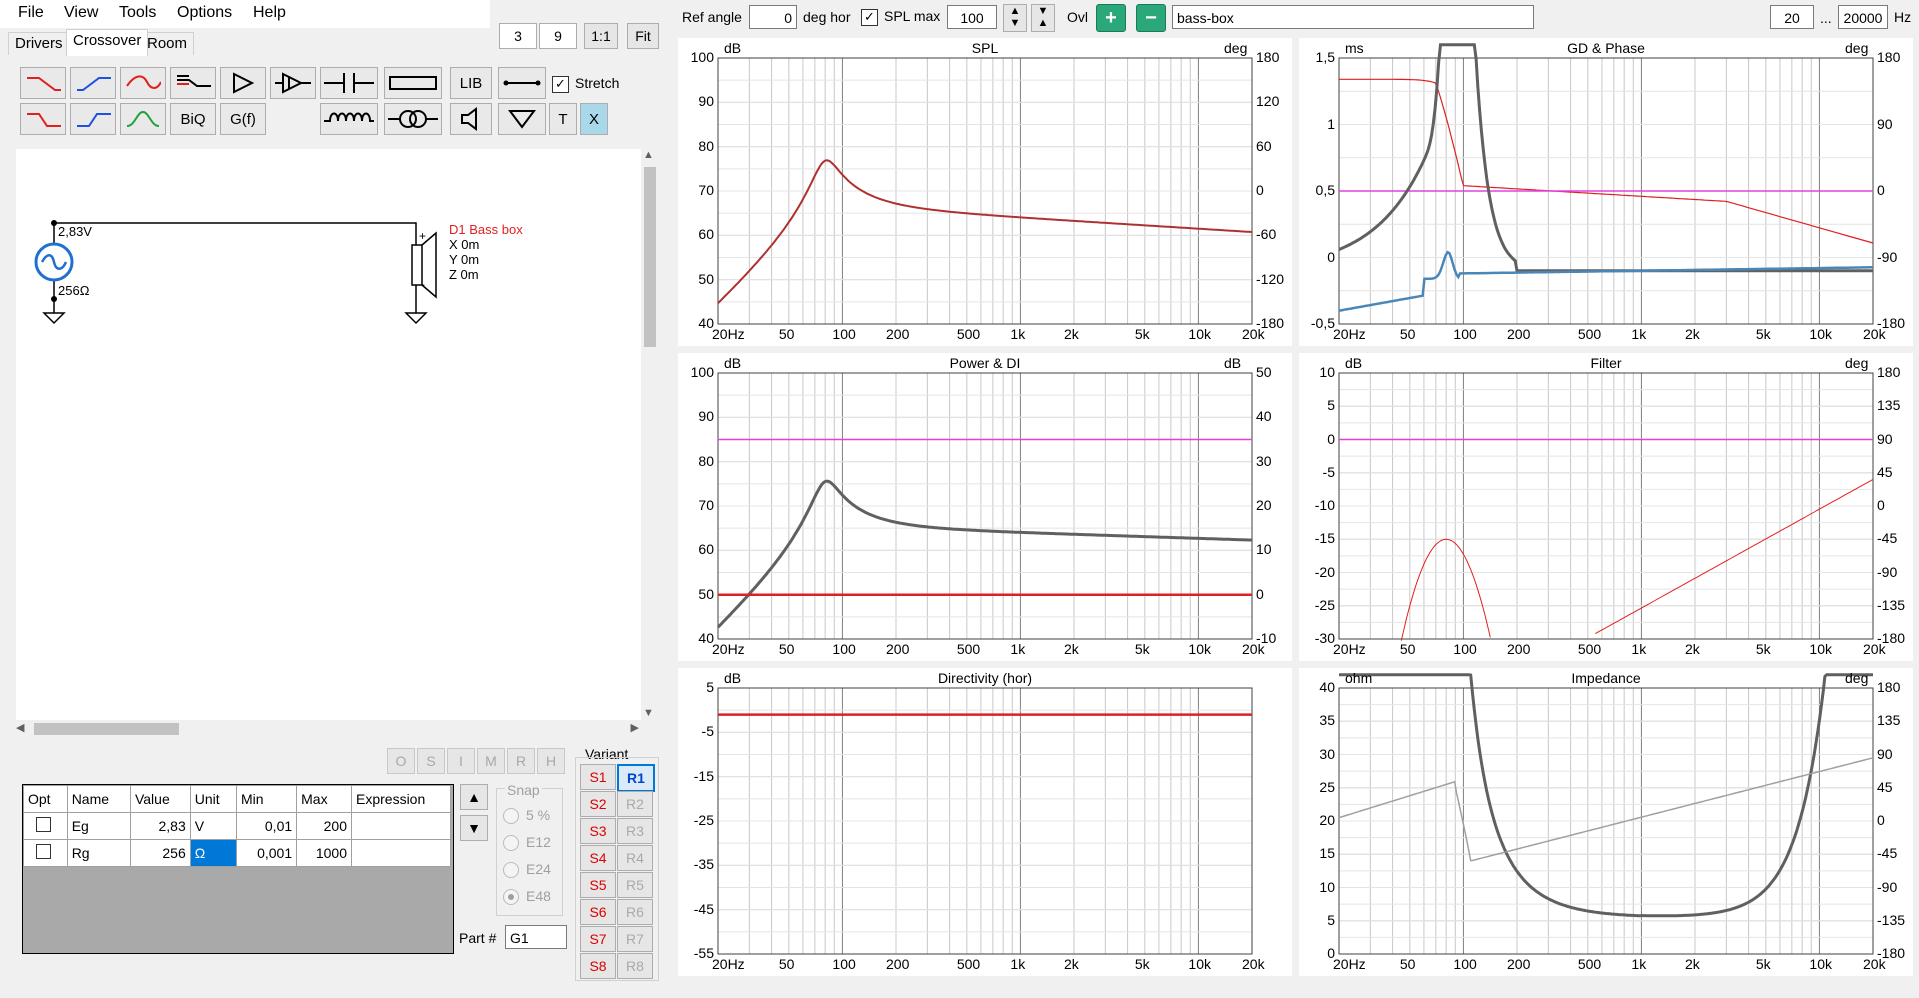 This screenshot has height=998, width=1919. What do you see at coordinates (522, 119) in the screenshot?
I see `ground-icon` at bounding box center [522, 119].